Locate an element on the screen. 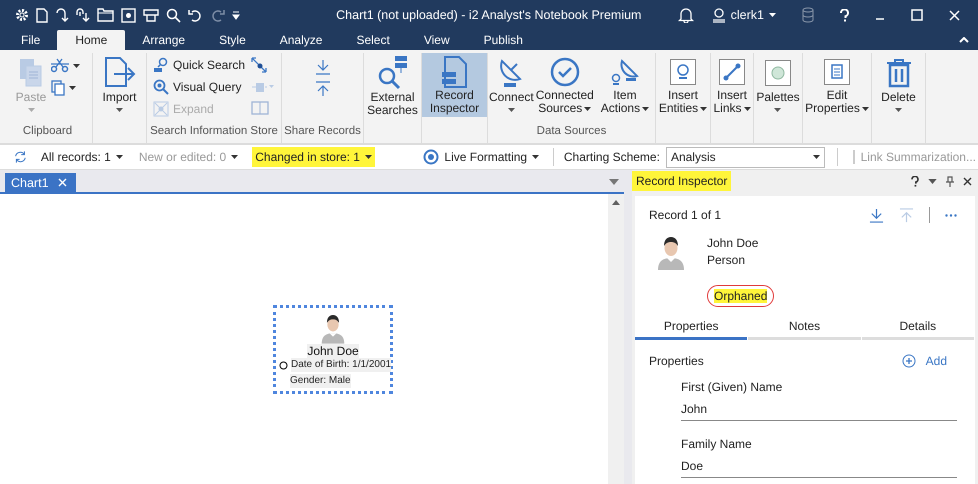 The width and height of the screenshot is (978, 484). ribbon-tab: Arrange is located at coordinates (163, 40).